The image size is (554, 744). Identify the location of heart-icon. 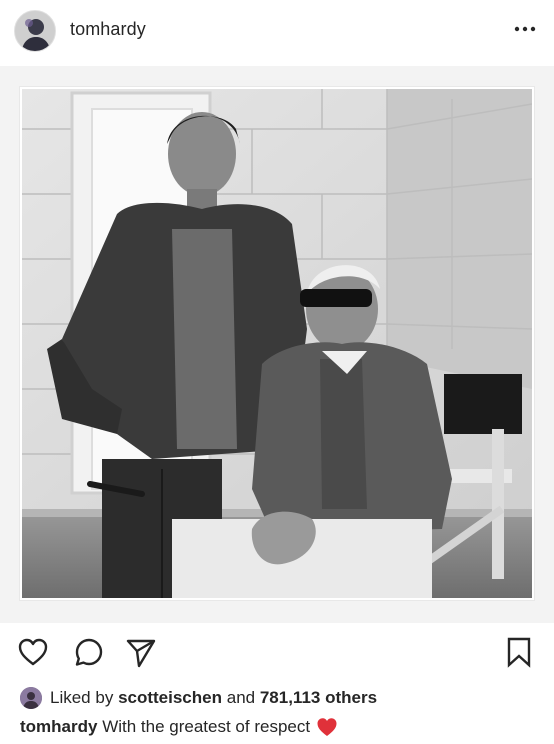
(33, 652).